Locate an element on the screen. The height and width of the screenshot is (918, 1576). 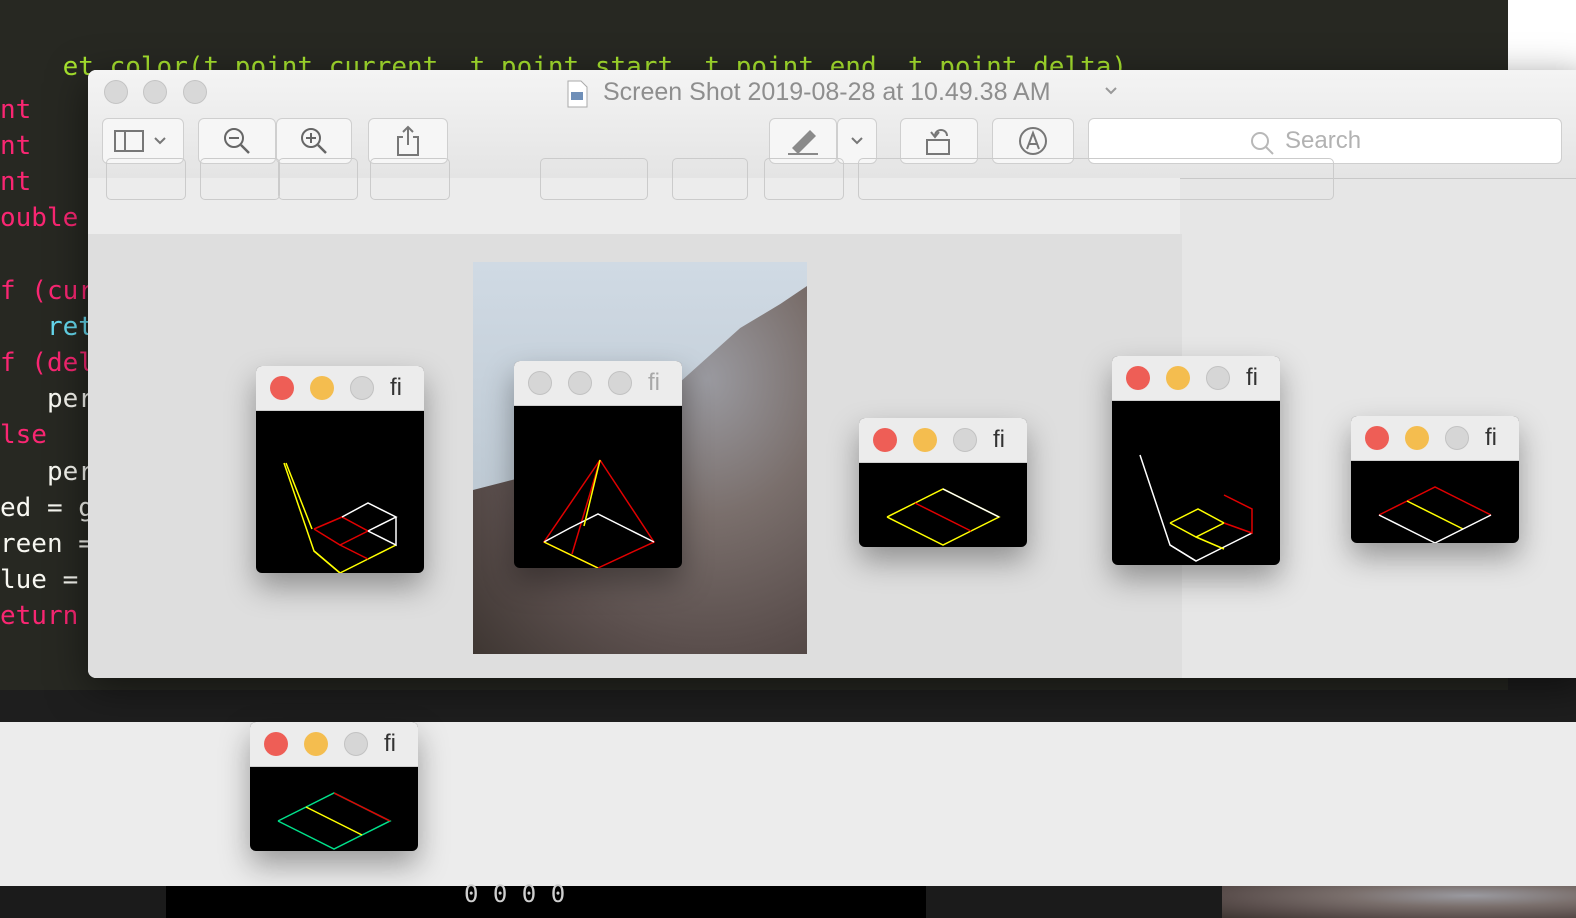
code-line-11: lse is located at coordinates (23, 435).